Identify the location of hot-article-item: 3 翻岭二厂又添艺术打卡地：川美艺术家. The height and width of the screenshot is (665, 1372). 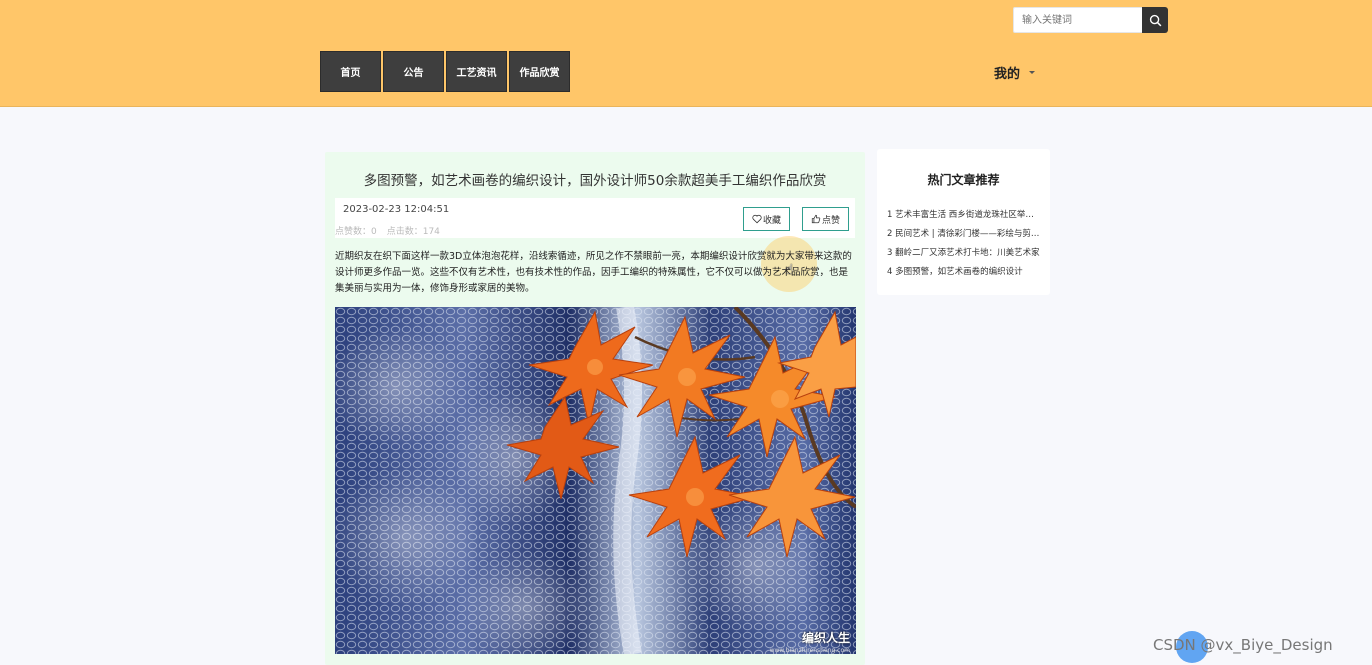
(964, 255).